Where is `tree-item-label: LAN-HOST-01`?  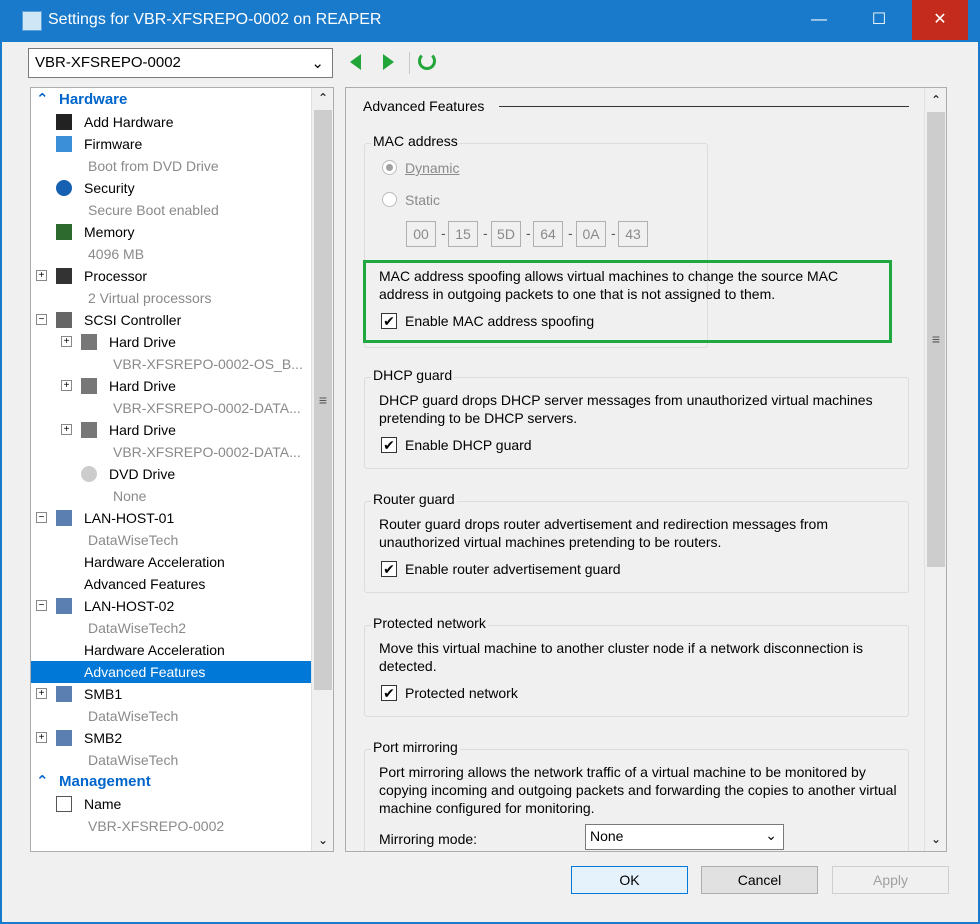 tree-item-label: LAN-HOST-01 is located at coordinates (129, 518).